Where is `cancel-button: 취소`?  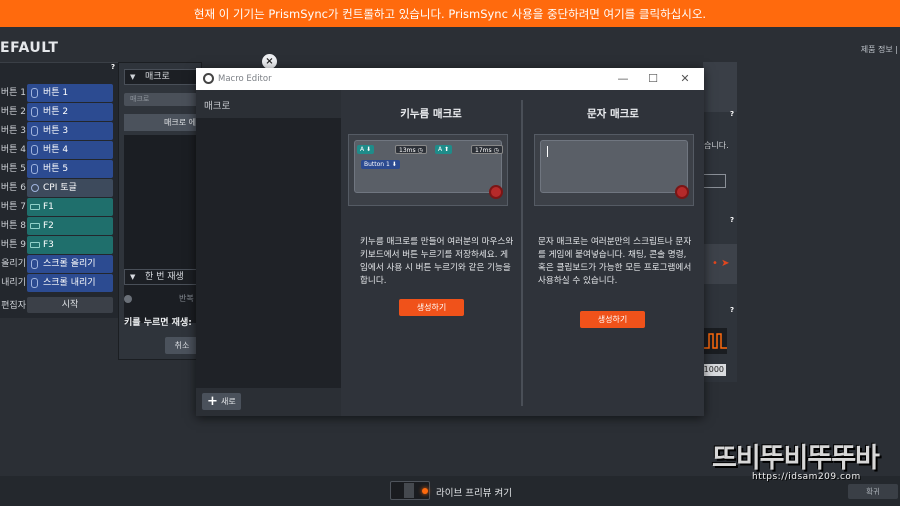
cancel-button: 취소 is located at coordinates (182, 345).